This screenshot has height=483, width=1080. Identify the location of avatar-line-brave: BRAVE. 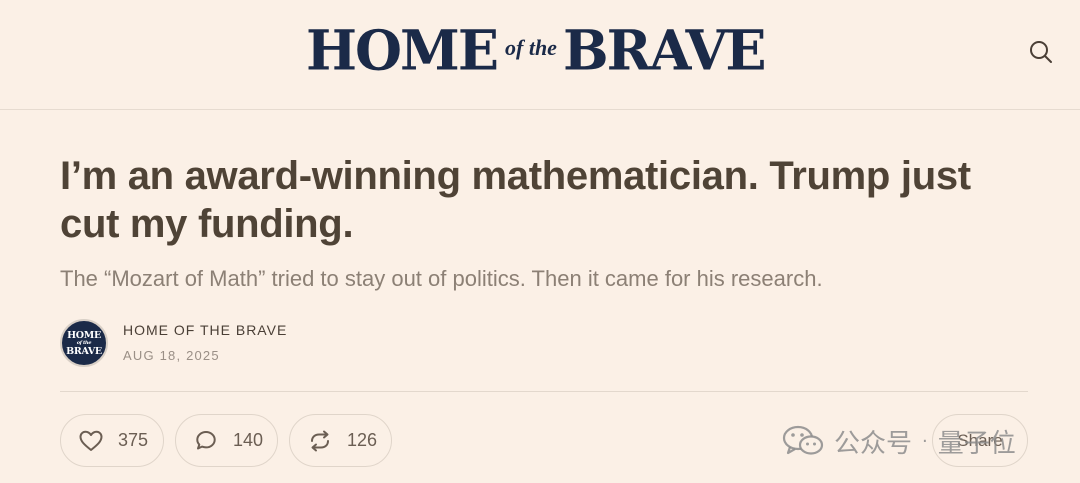
(84, 351).